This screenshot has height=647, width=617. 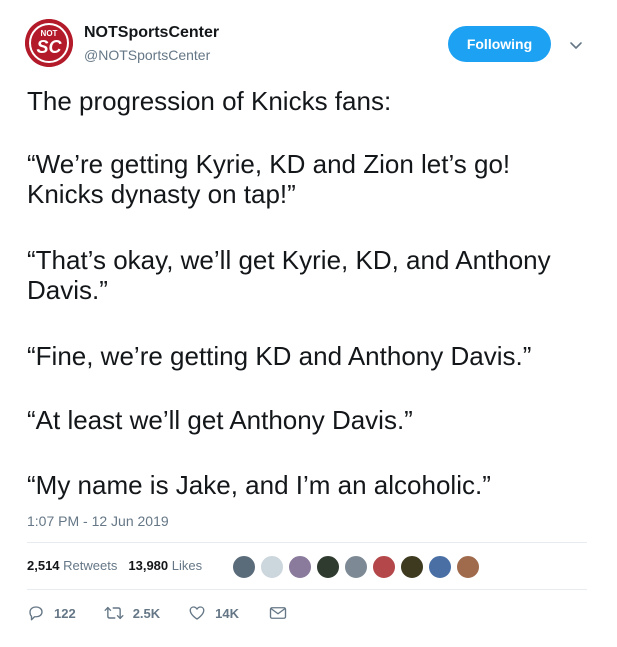 What do you see at coordinates (161, 194) in the screenshot?
I see `tweet-text-line: Knicks dynasty on tap!”` at bounding box center [161, 194].